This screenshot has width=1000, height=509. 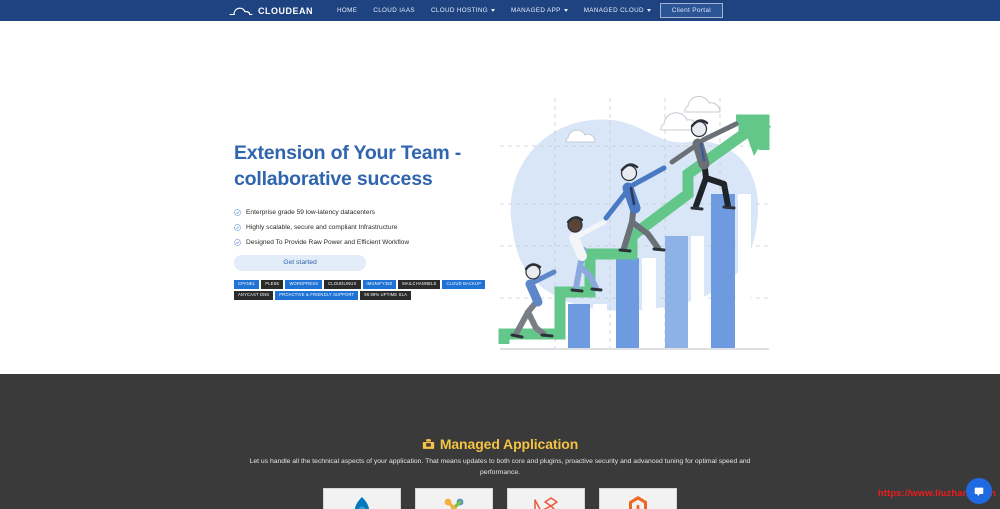 I want to click on nav-item-label: MANAGED CLOUD, so click(x=613, y=10).